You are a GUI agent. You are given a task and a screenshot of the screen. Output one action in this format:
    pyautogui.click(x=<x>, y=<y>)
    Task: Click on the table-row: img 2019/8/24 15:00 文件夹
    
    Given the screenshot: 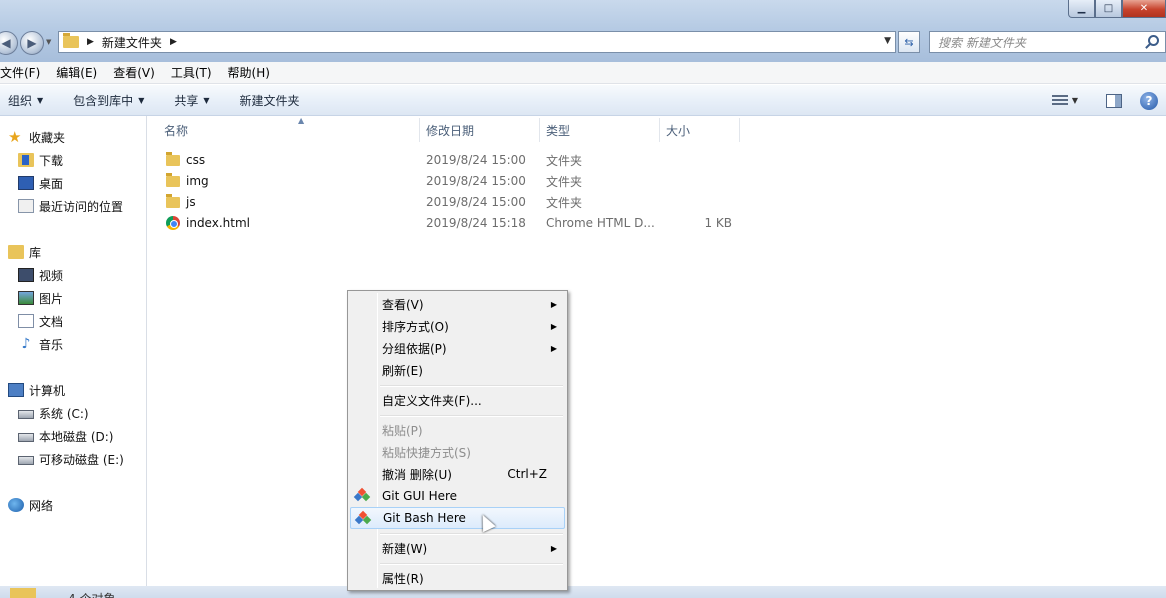 What is the action you would take?
    pyautogui.click(x=448, y=181)
    